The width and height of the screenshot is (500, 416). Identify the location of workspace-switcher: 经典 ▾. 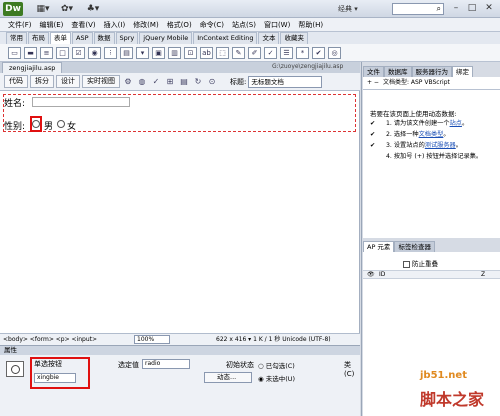
(363, 9).